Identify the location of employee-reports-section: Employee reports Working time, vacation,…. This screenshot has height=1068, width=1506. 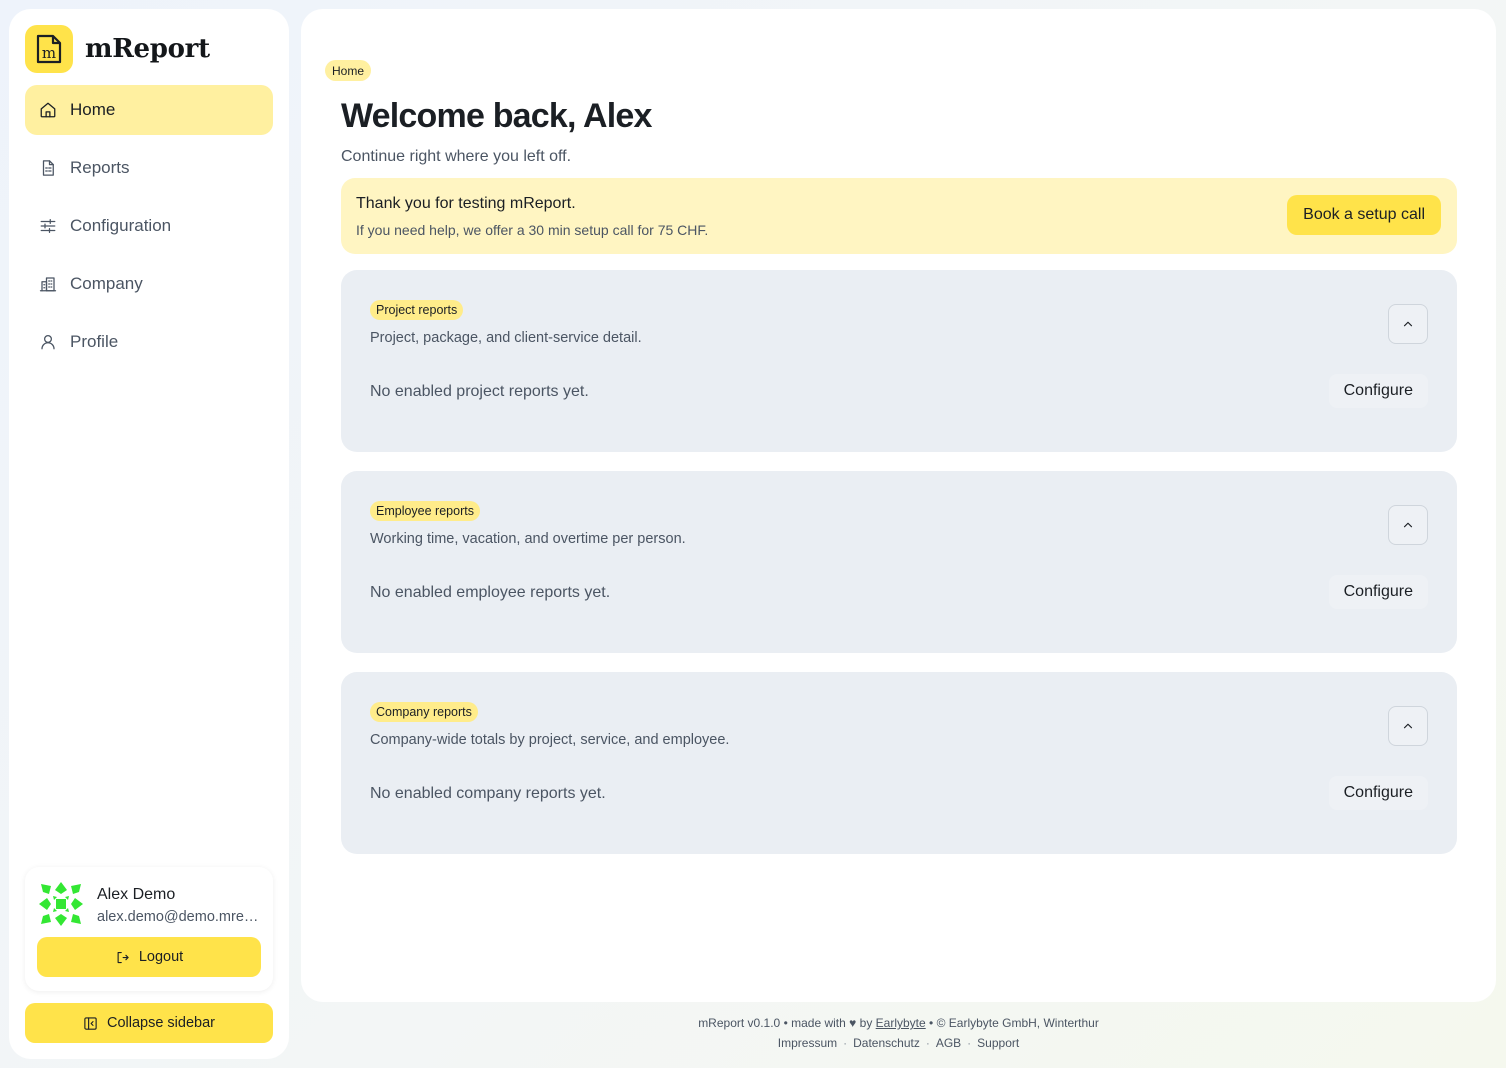
(899, 562).